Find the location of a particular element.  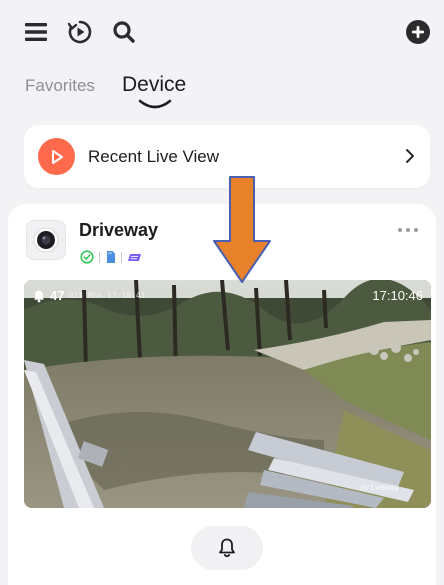

osd-left: 47 023 Mon 17:10:41 is located at coordinates (89, 295).